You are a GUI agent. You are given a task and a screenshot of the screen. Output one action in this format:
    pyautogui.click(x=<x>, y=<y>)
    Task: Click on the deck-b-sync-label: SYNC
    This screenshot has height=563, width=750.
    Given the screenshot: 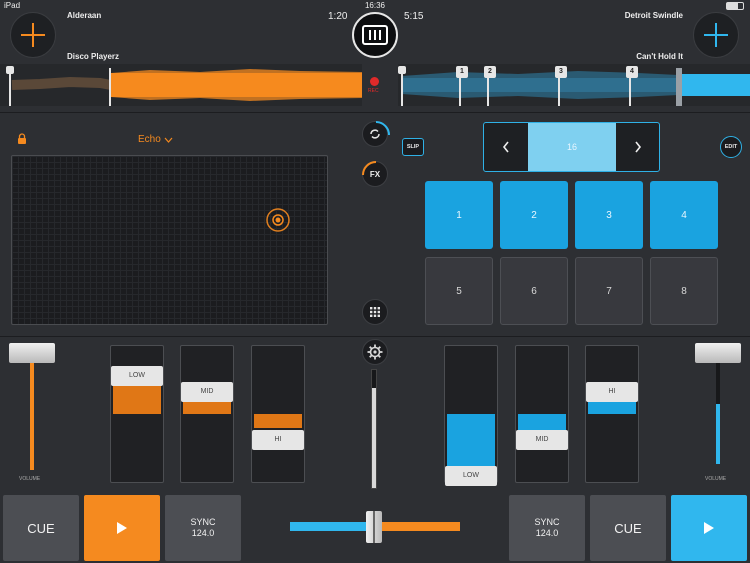 What is the action you would take?
    pyautogui.click(x=547, y=522)
    